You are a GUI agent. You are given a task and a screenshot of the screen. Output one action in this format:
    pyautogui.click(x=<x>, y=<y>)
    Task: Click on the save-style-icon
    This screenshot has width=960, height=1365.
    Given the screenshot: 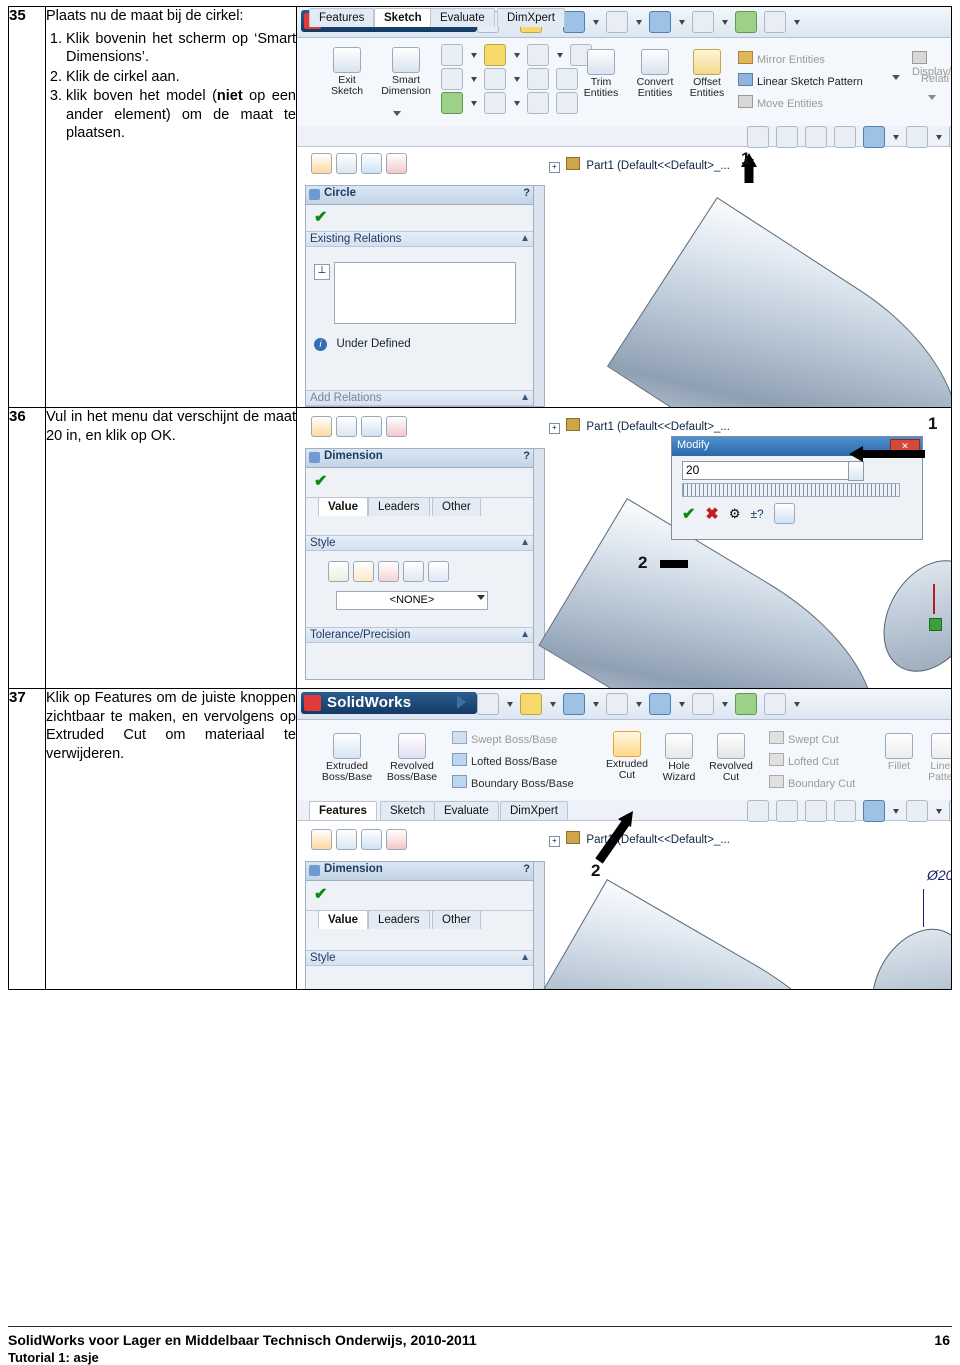 What is the action you would take?
    pyautogui.click(x=413, y=571)
    